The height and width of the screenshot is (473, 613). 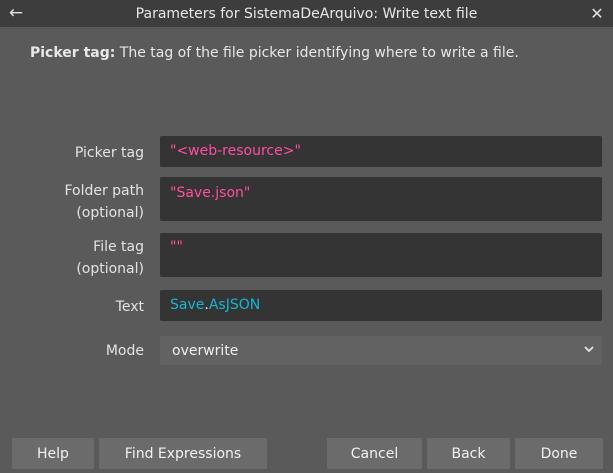 What do you see at coordinates (118, 247) in the screenshot?
I see `file-tag-label-line1: File tag` at bounding box center [118, 247].